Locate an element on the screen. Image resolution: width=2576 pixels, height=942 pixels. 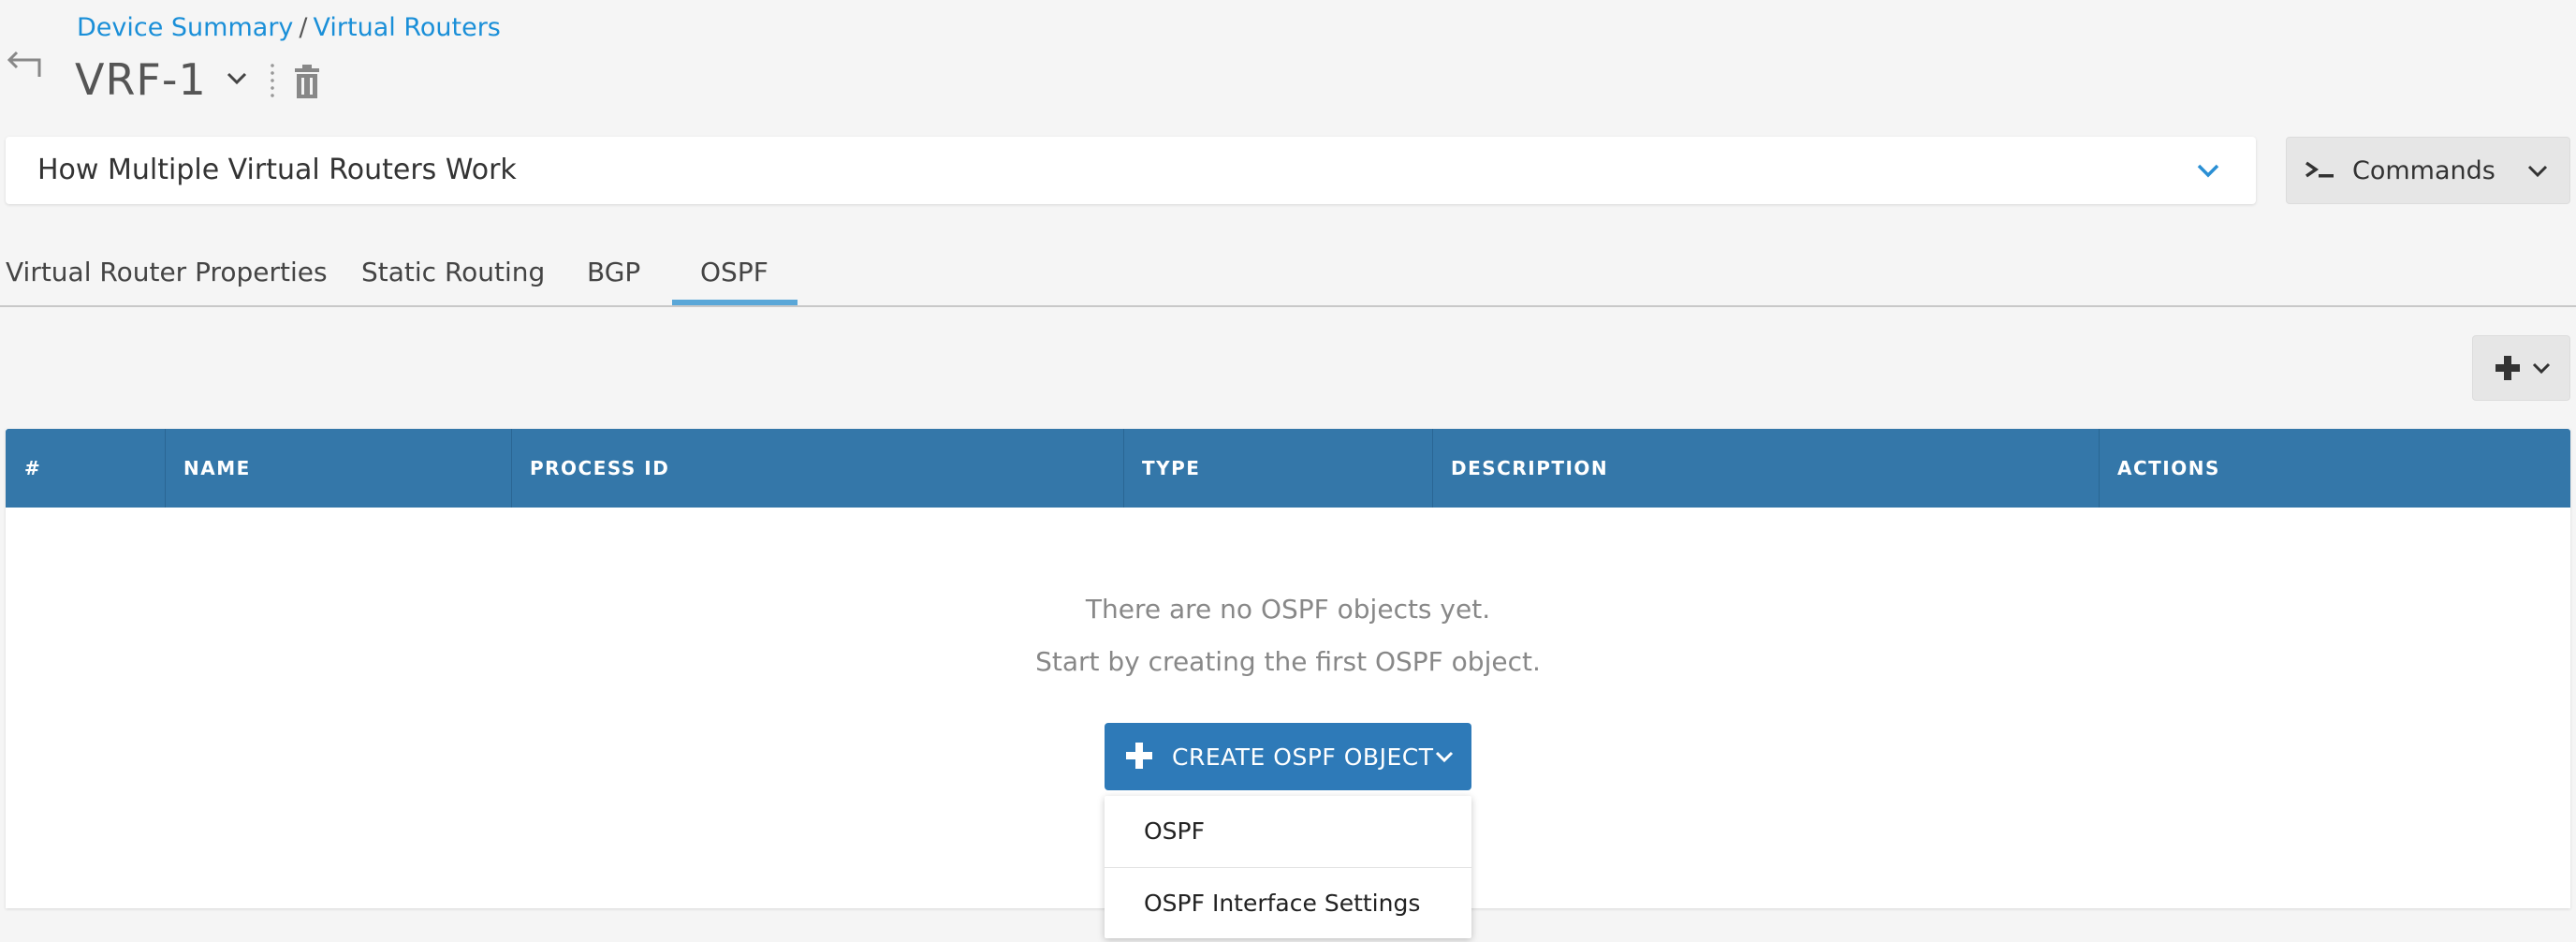
breadcrumb-virtual-routers: Virtual Routers is located at coordinates (407, 27).